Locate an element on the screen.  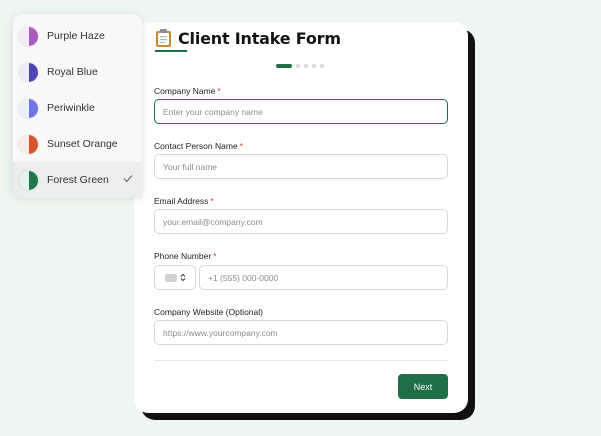
flag-placeholder is located at coordinates (170, 277).